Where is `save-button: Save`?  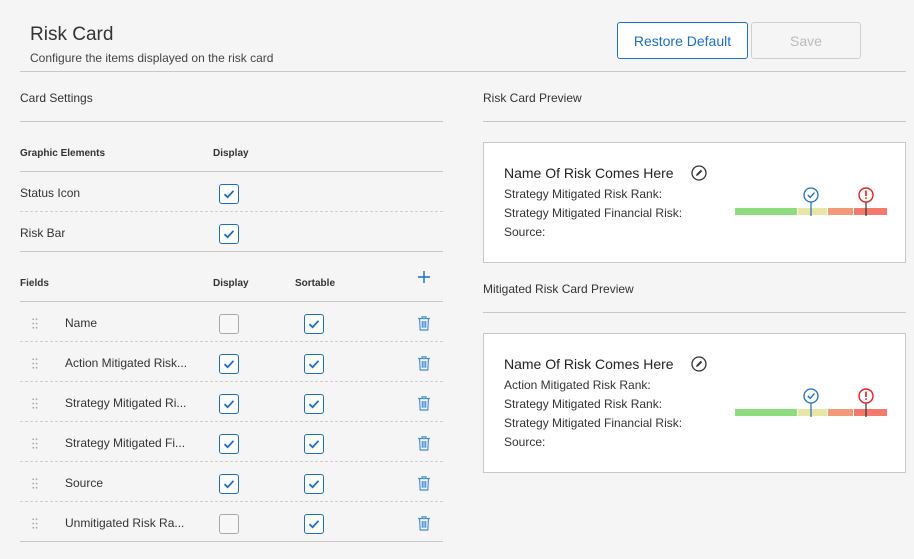
save-button: Save is located at coordinates (806, 40).